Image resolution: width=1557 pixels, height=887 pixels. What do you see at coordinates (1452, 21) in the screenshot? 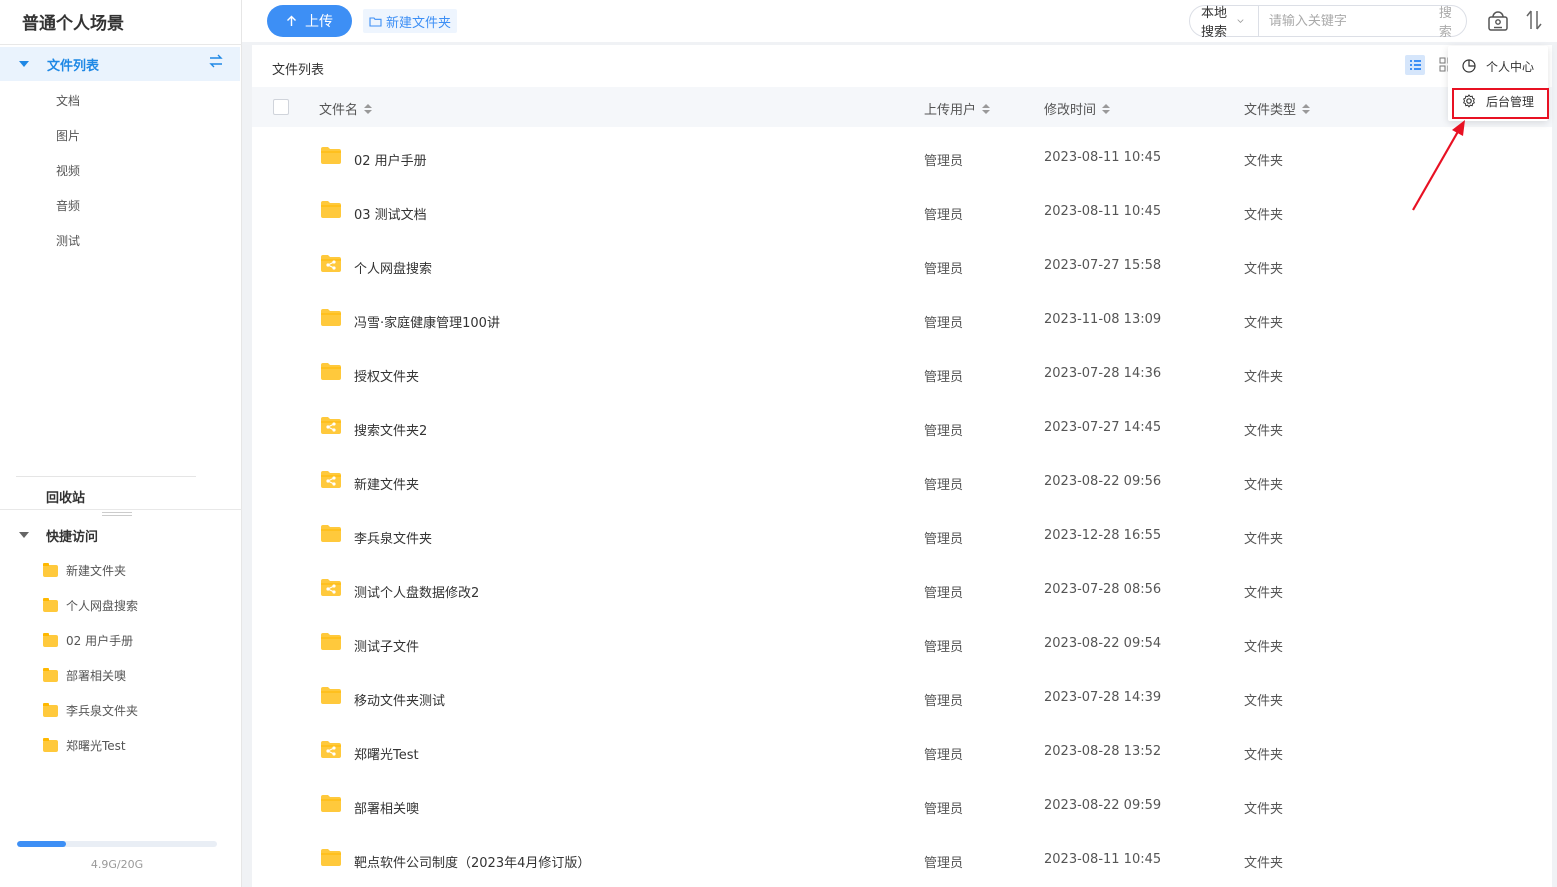
I see `search-button: 搜索` at bounding box center [1452, 21].